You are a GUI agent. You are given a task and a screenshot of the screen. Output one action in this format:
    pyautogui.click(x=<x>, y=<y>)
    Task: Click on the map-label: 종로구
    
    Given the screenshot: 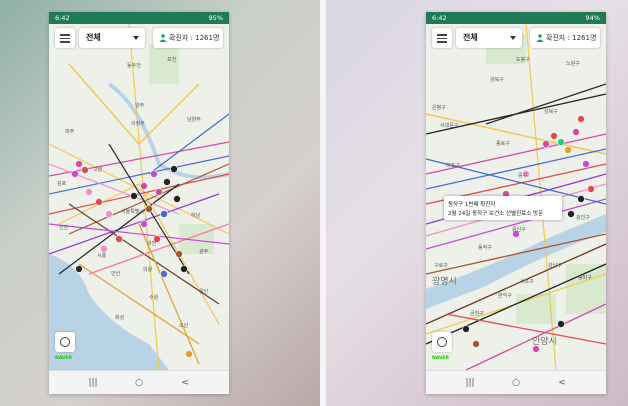 What is the action you would take?
    pyautogui.click(x=503, y=144)
    